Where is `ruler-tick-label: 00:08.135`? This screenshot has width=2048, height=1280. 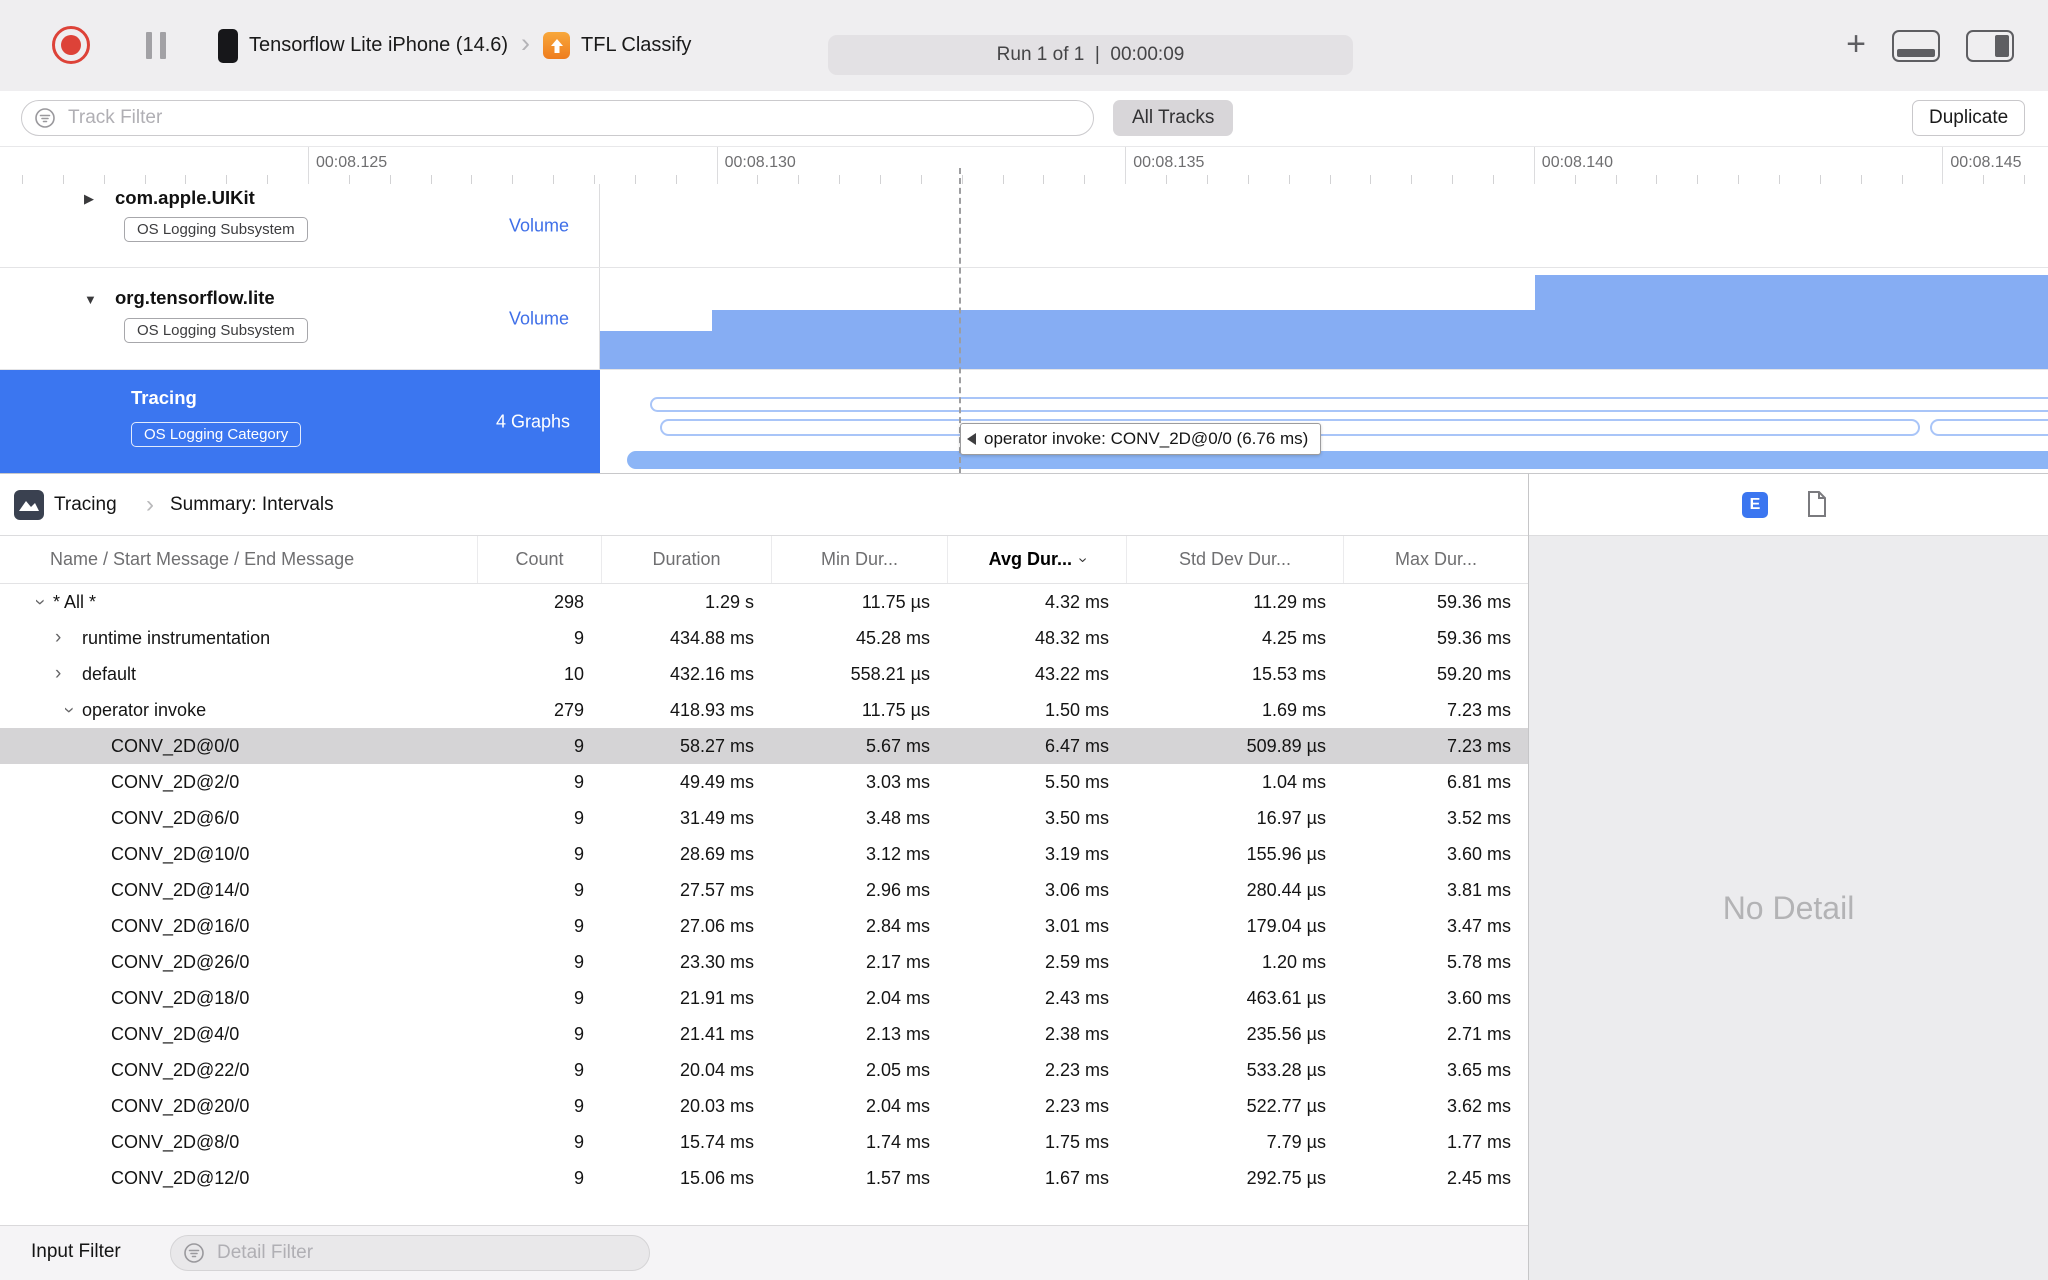
ruler-tick-label: 00:08.135 is located at coordinates (1169, 162).